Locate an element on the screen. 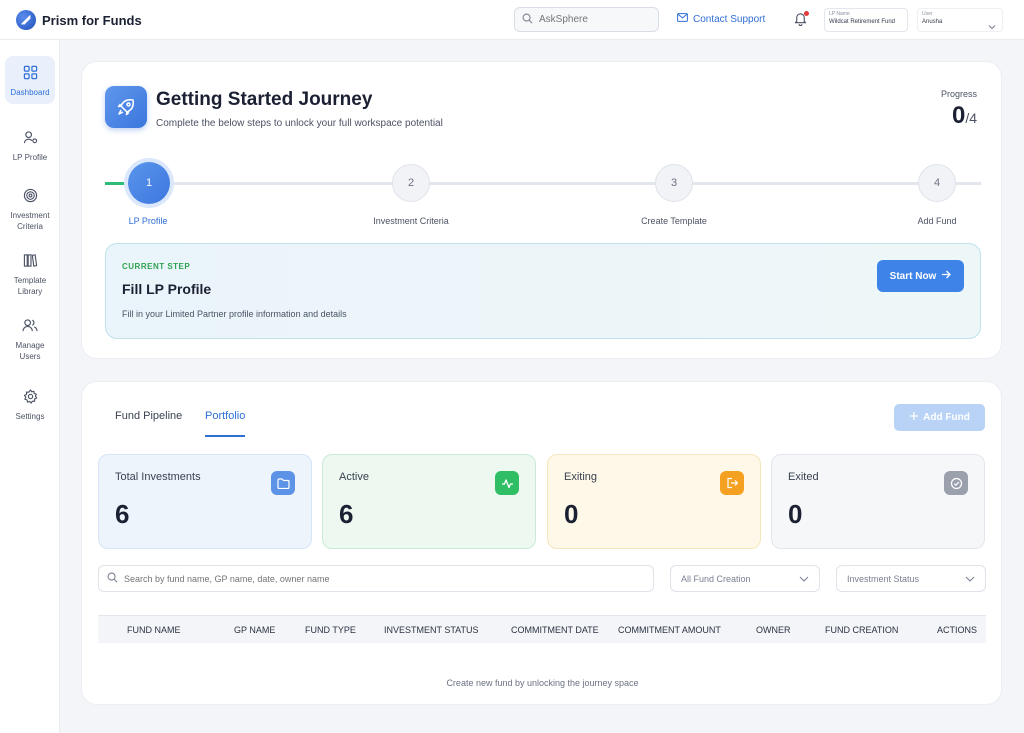 The height and width of the screenshot is (733, 1024). contact-support-link: Contact Support is located at coordinates (721, 19).